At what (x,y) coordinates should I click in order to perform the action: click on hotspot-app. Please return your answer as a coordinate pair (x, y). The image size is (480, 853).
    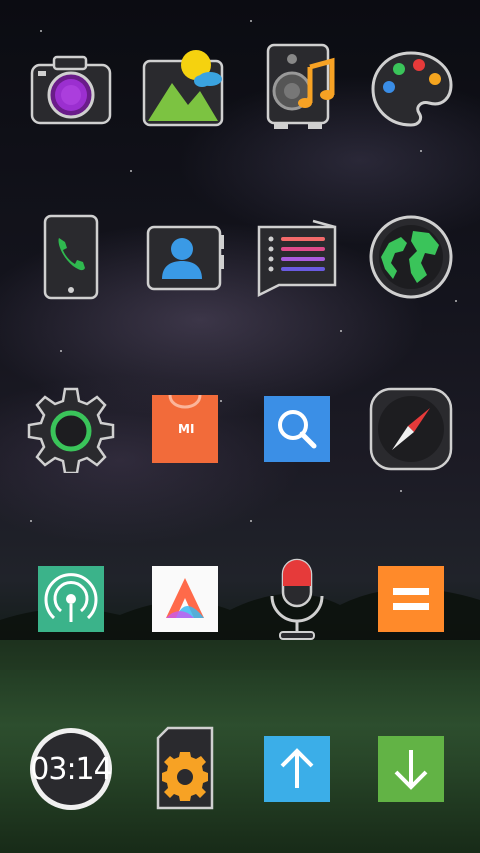
    Looking at the image, I should click on (71, 599).